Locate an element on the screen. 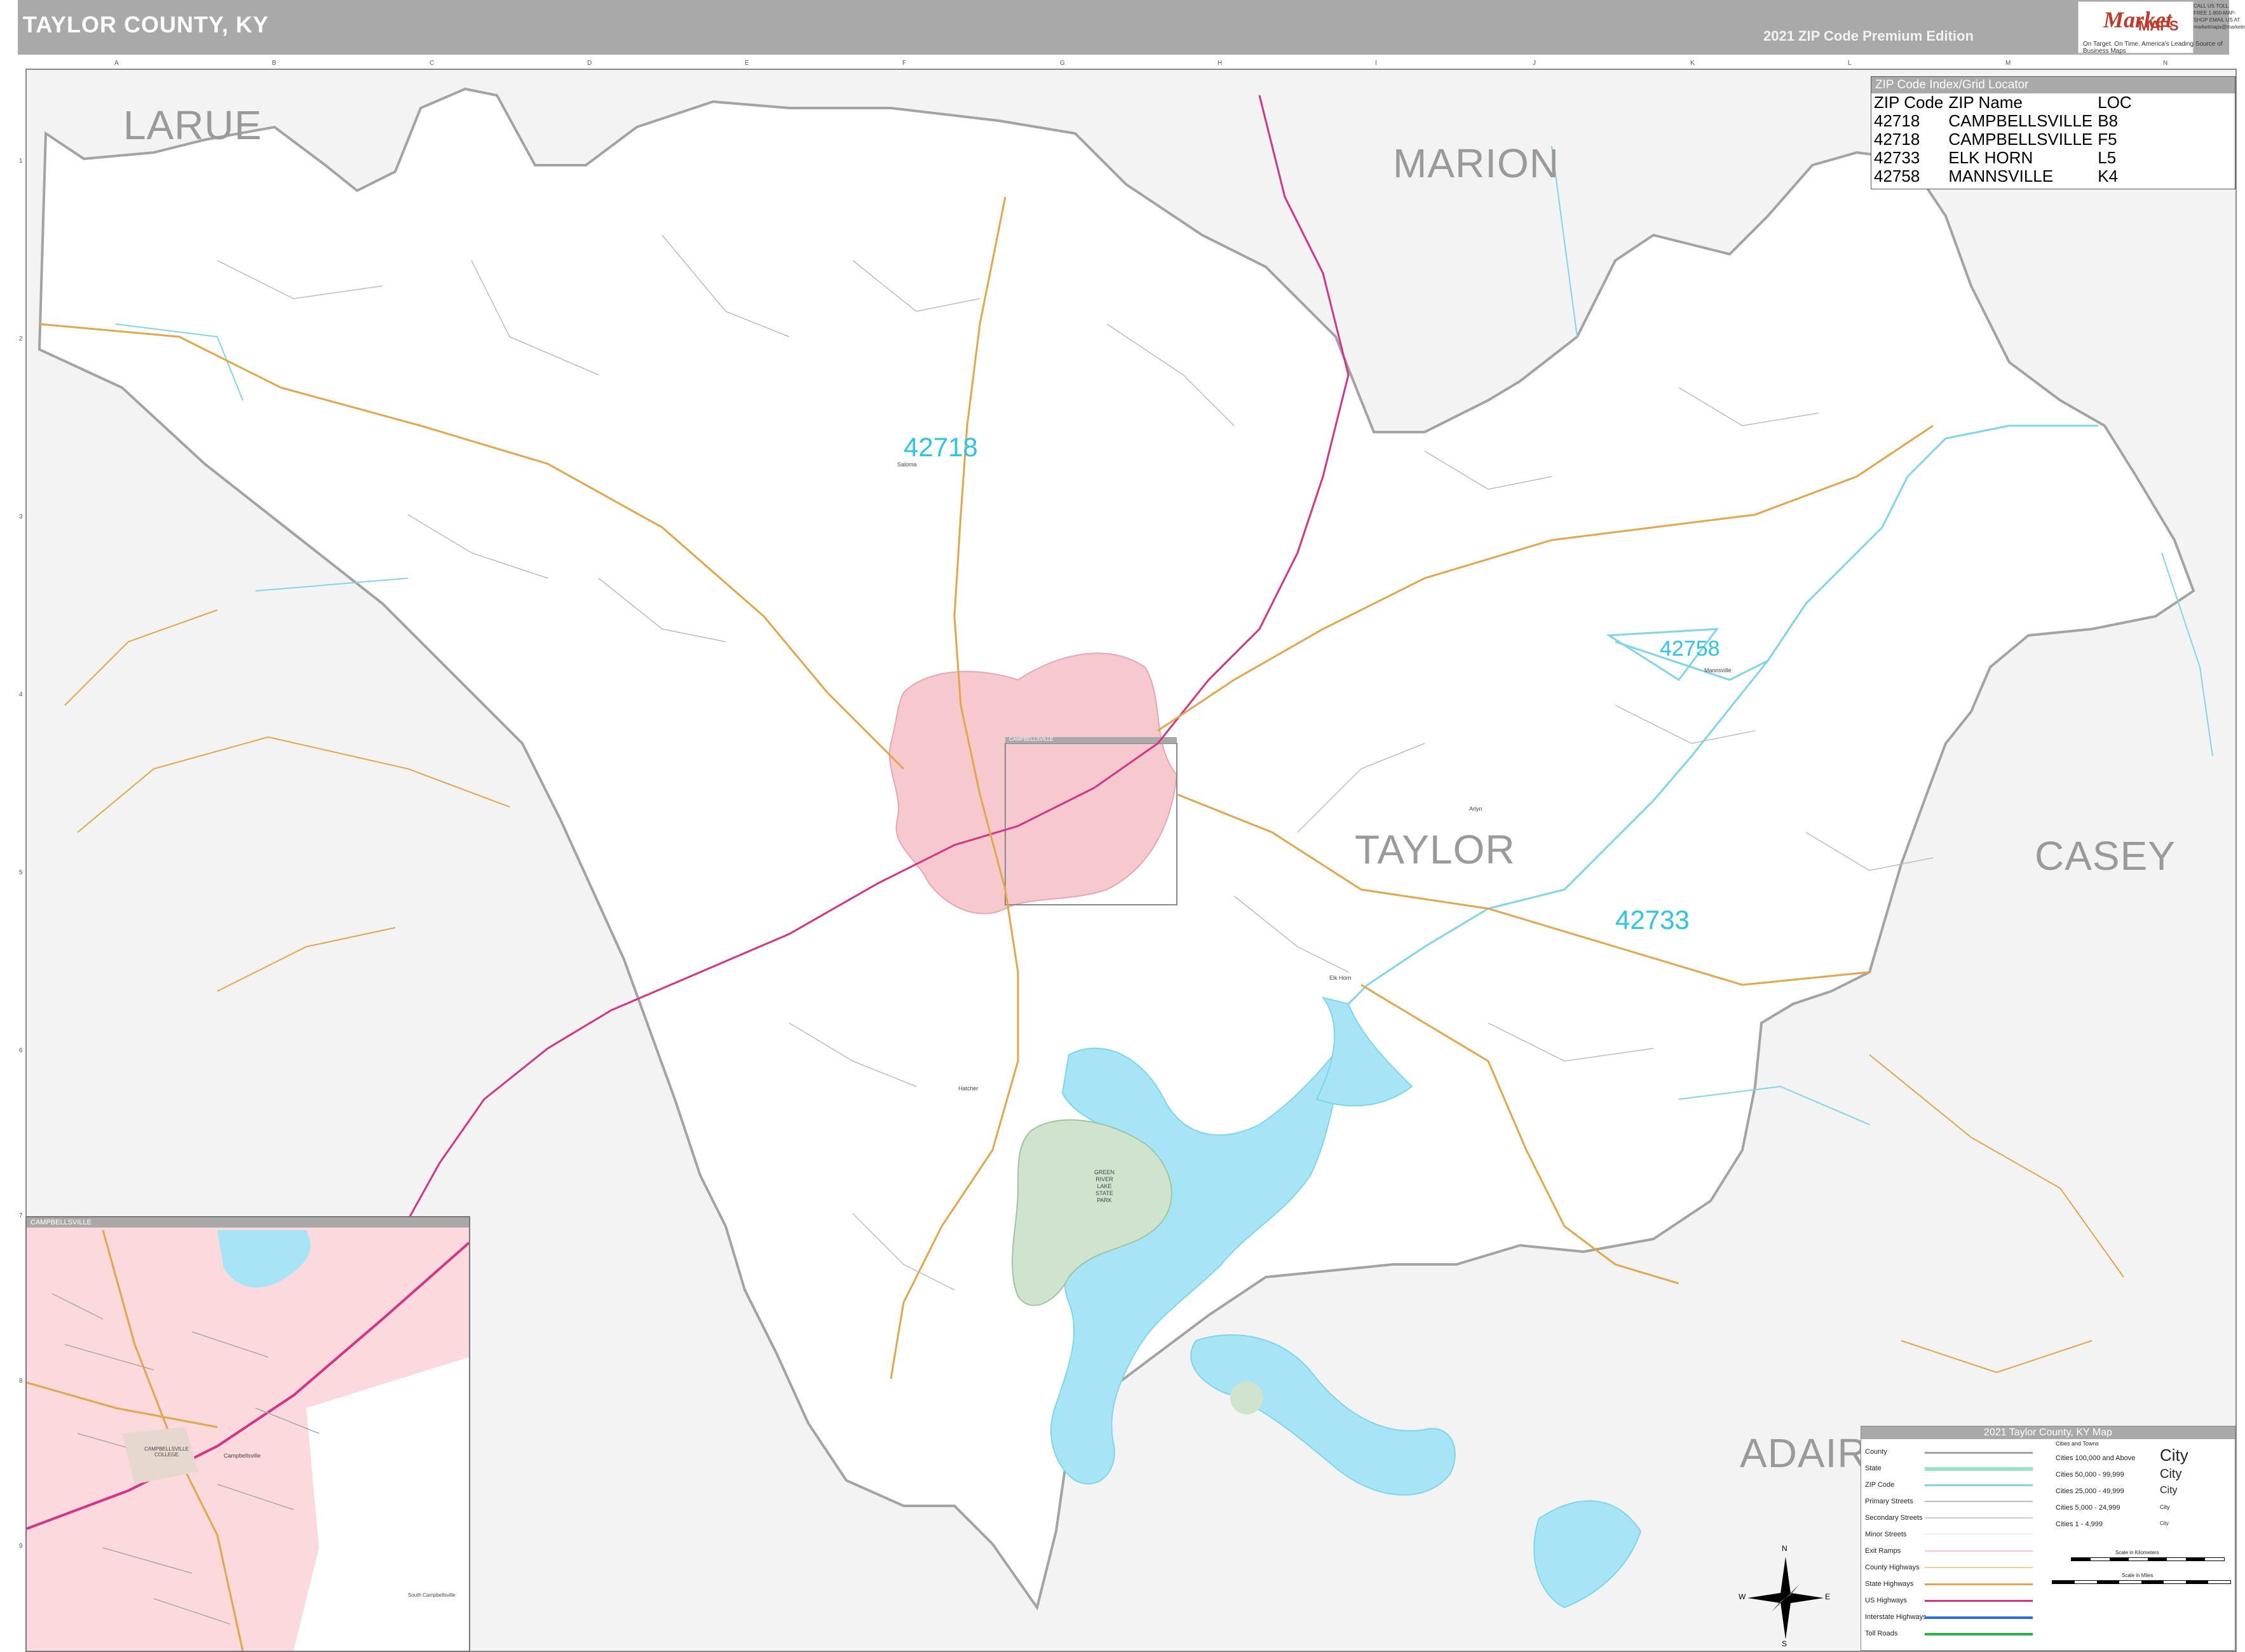 The height and width of the screenshot is (1652, 2245). zip-label-42718: 42718 is located at coordinates (941, 447).